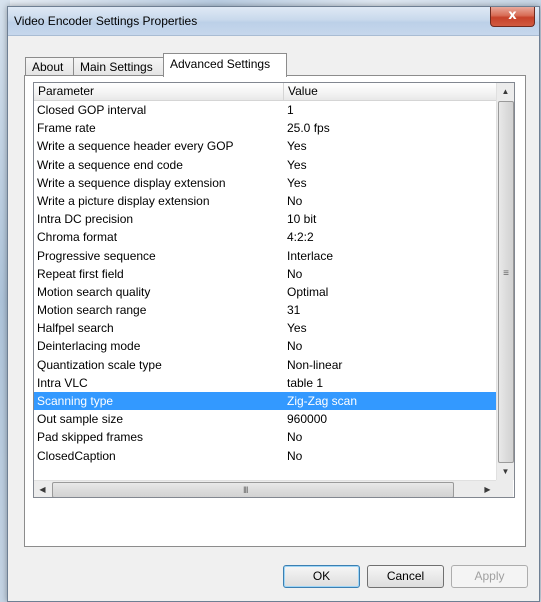 This screenshot has height=602, width=541. I want to click on parameter-cell: Halfpel search, so click(75, 328).